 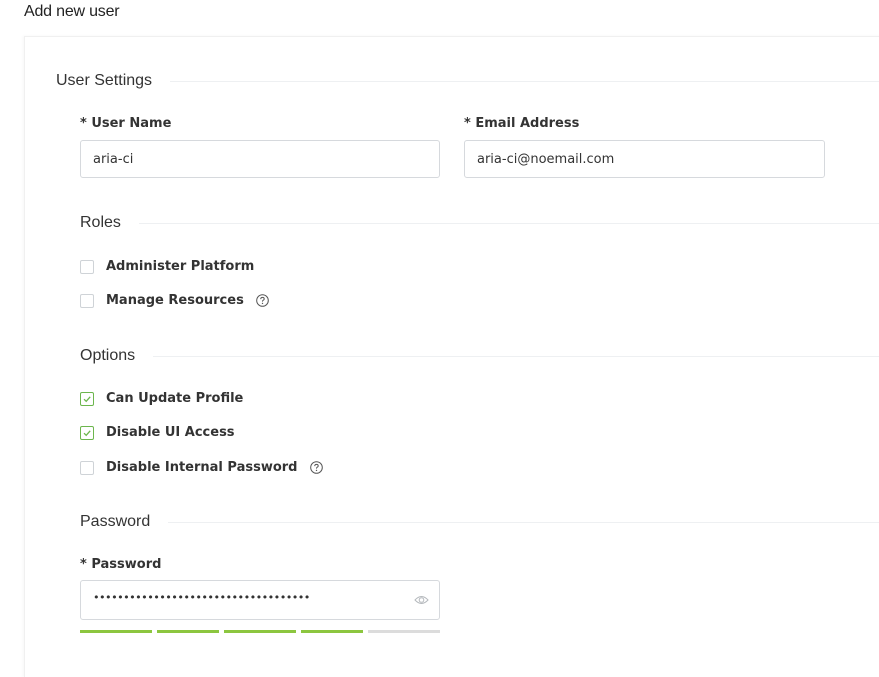 I want to click on checkbox-label: Disable Internal Password, so click(x=202, y=467).